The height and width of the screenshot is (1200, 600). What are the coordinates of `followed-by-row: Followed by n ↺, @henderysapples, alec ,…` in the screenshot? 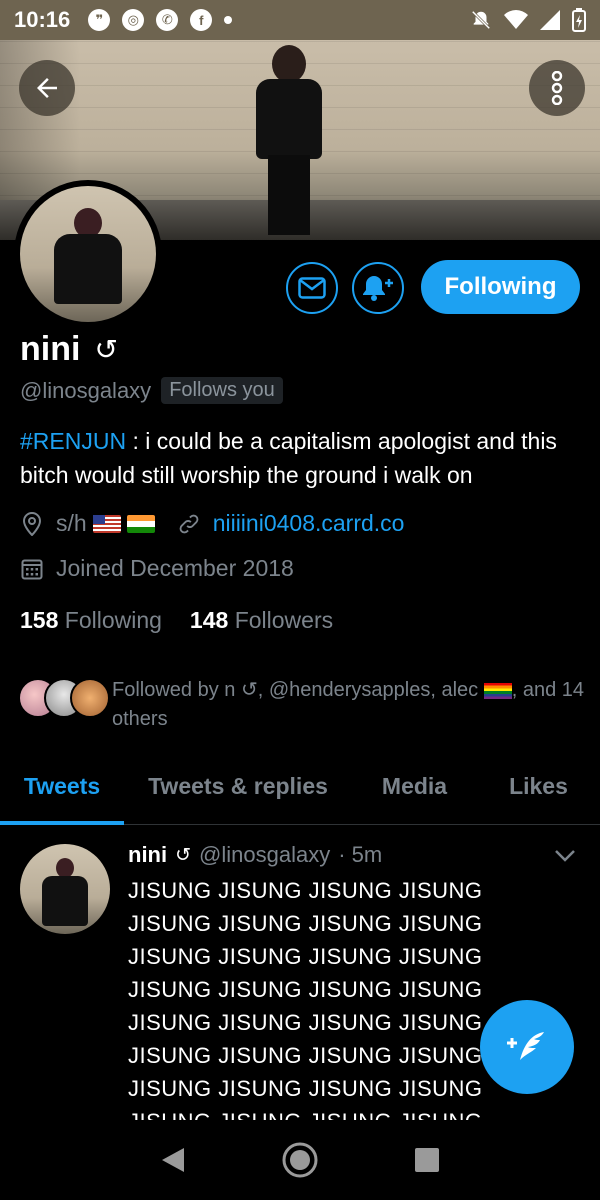 It's located at (303, 705).